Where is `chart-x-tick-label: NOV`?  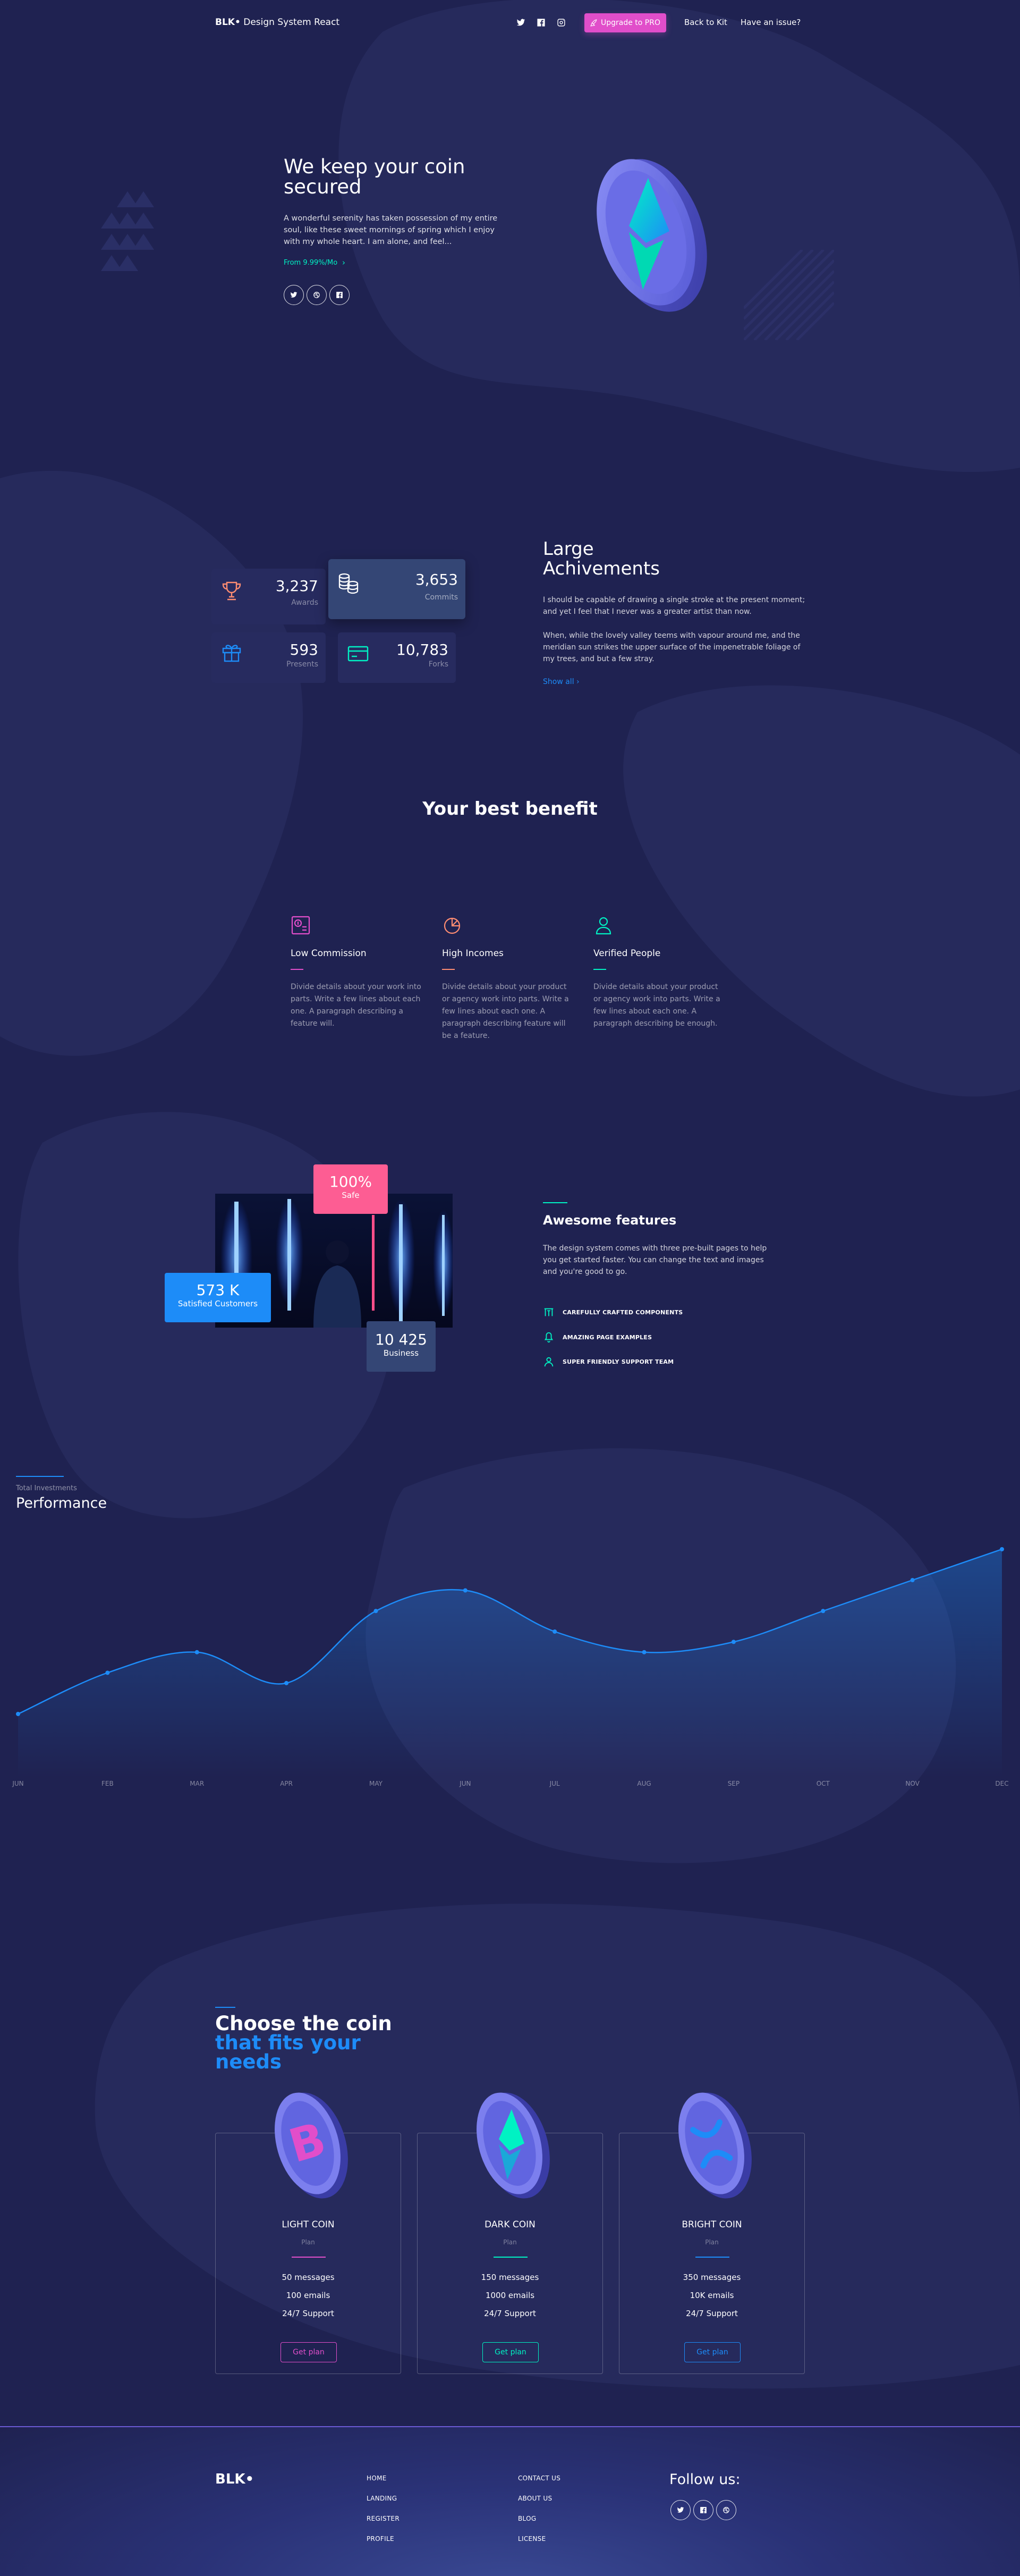
chart-x-tick-label: NOV is located at coordinates (912, 1783).